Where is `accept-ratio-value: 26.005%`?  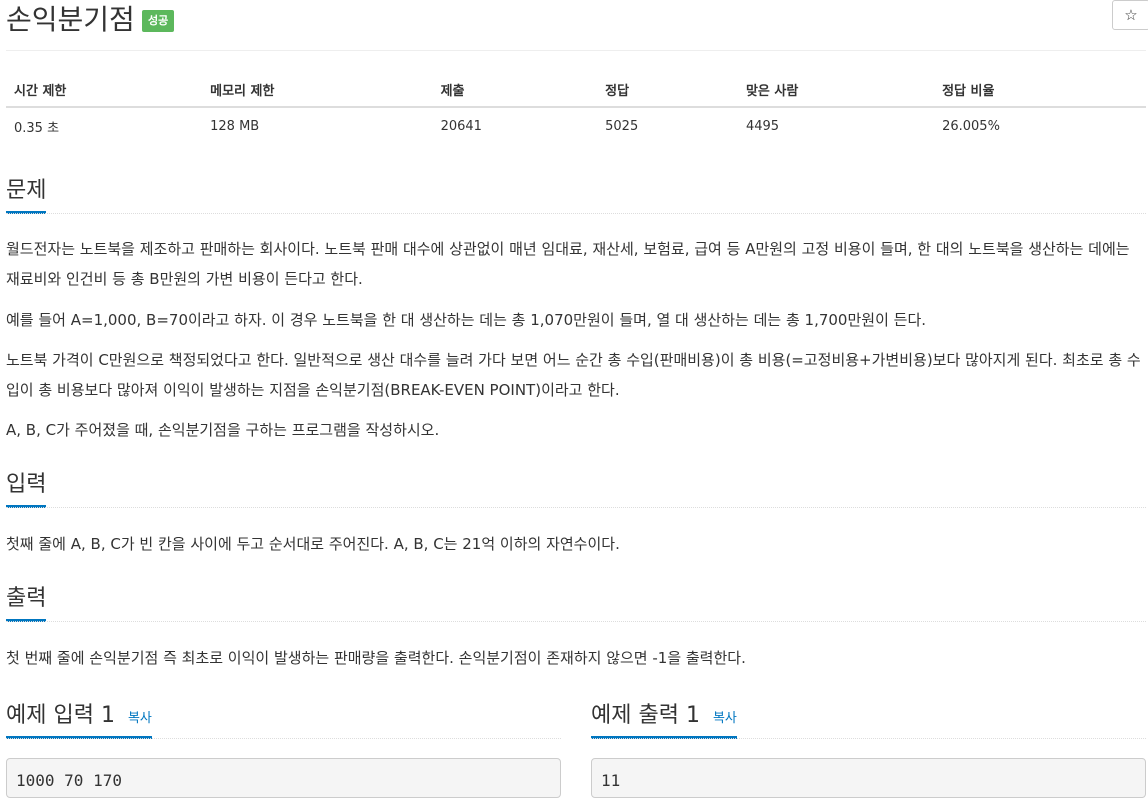
accept-ratio-value: 26.005% is located at coordinates (971, 126).